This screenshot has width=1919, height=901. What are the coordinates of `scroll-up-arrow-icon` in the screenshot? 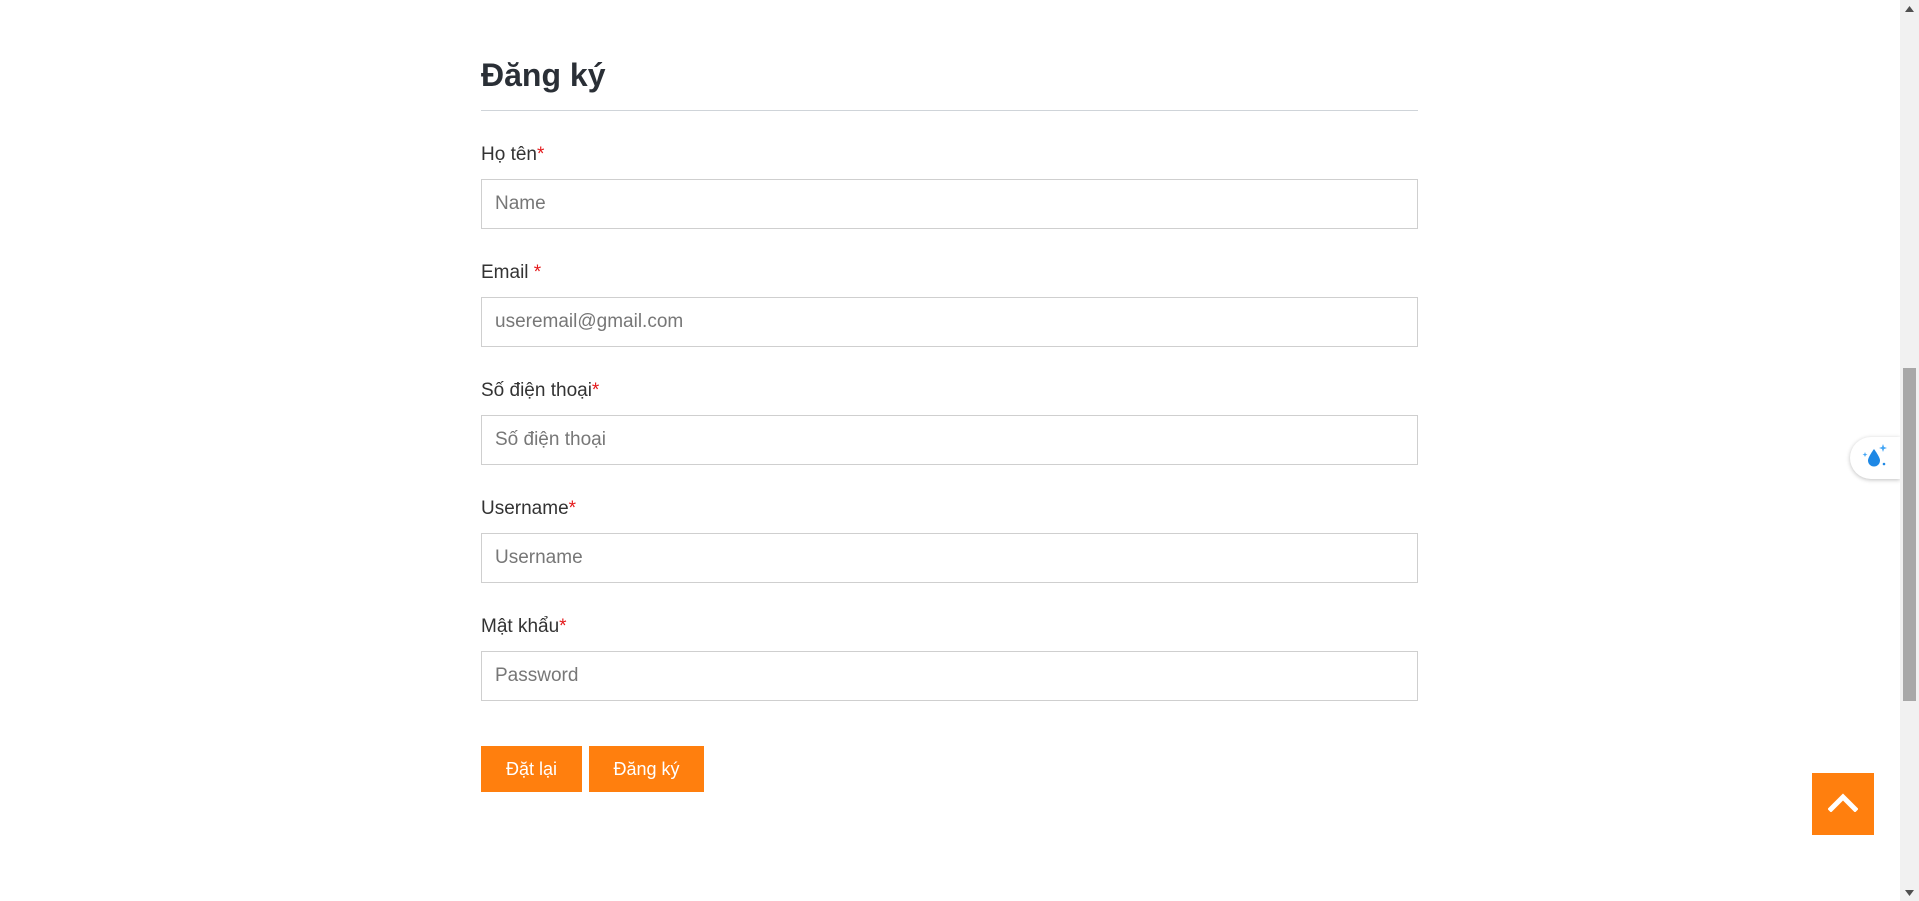 It's located at (1909, 8).